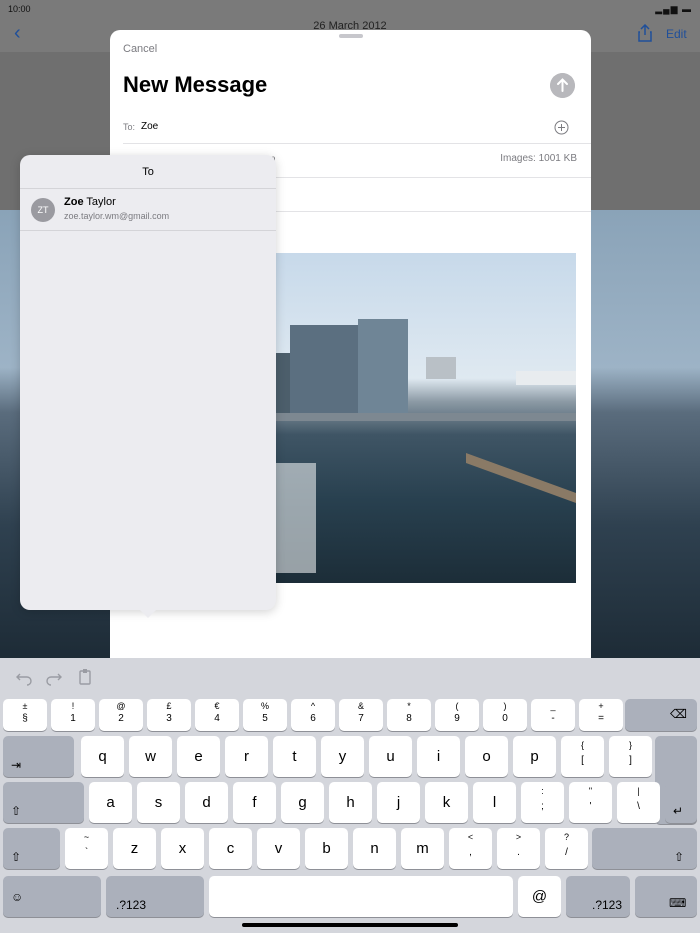  Describe the element at coordinates (149, 126) in the screenshot. I see `to-input: Zoe` at that location.